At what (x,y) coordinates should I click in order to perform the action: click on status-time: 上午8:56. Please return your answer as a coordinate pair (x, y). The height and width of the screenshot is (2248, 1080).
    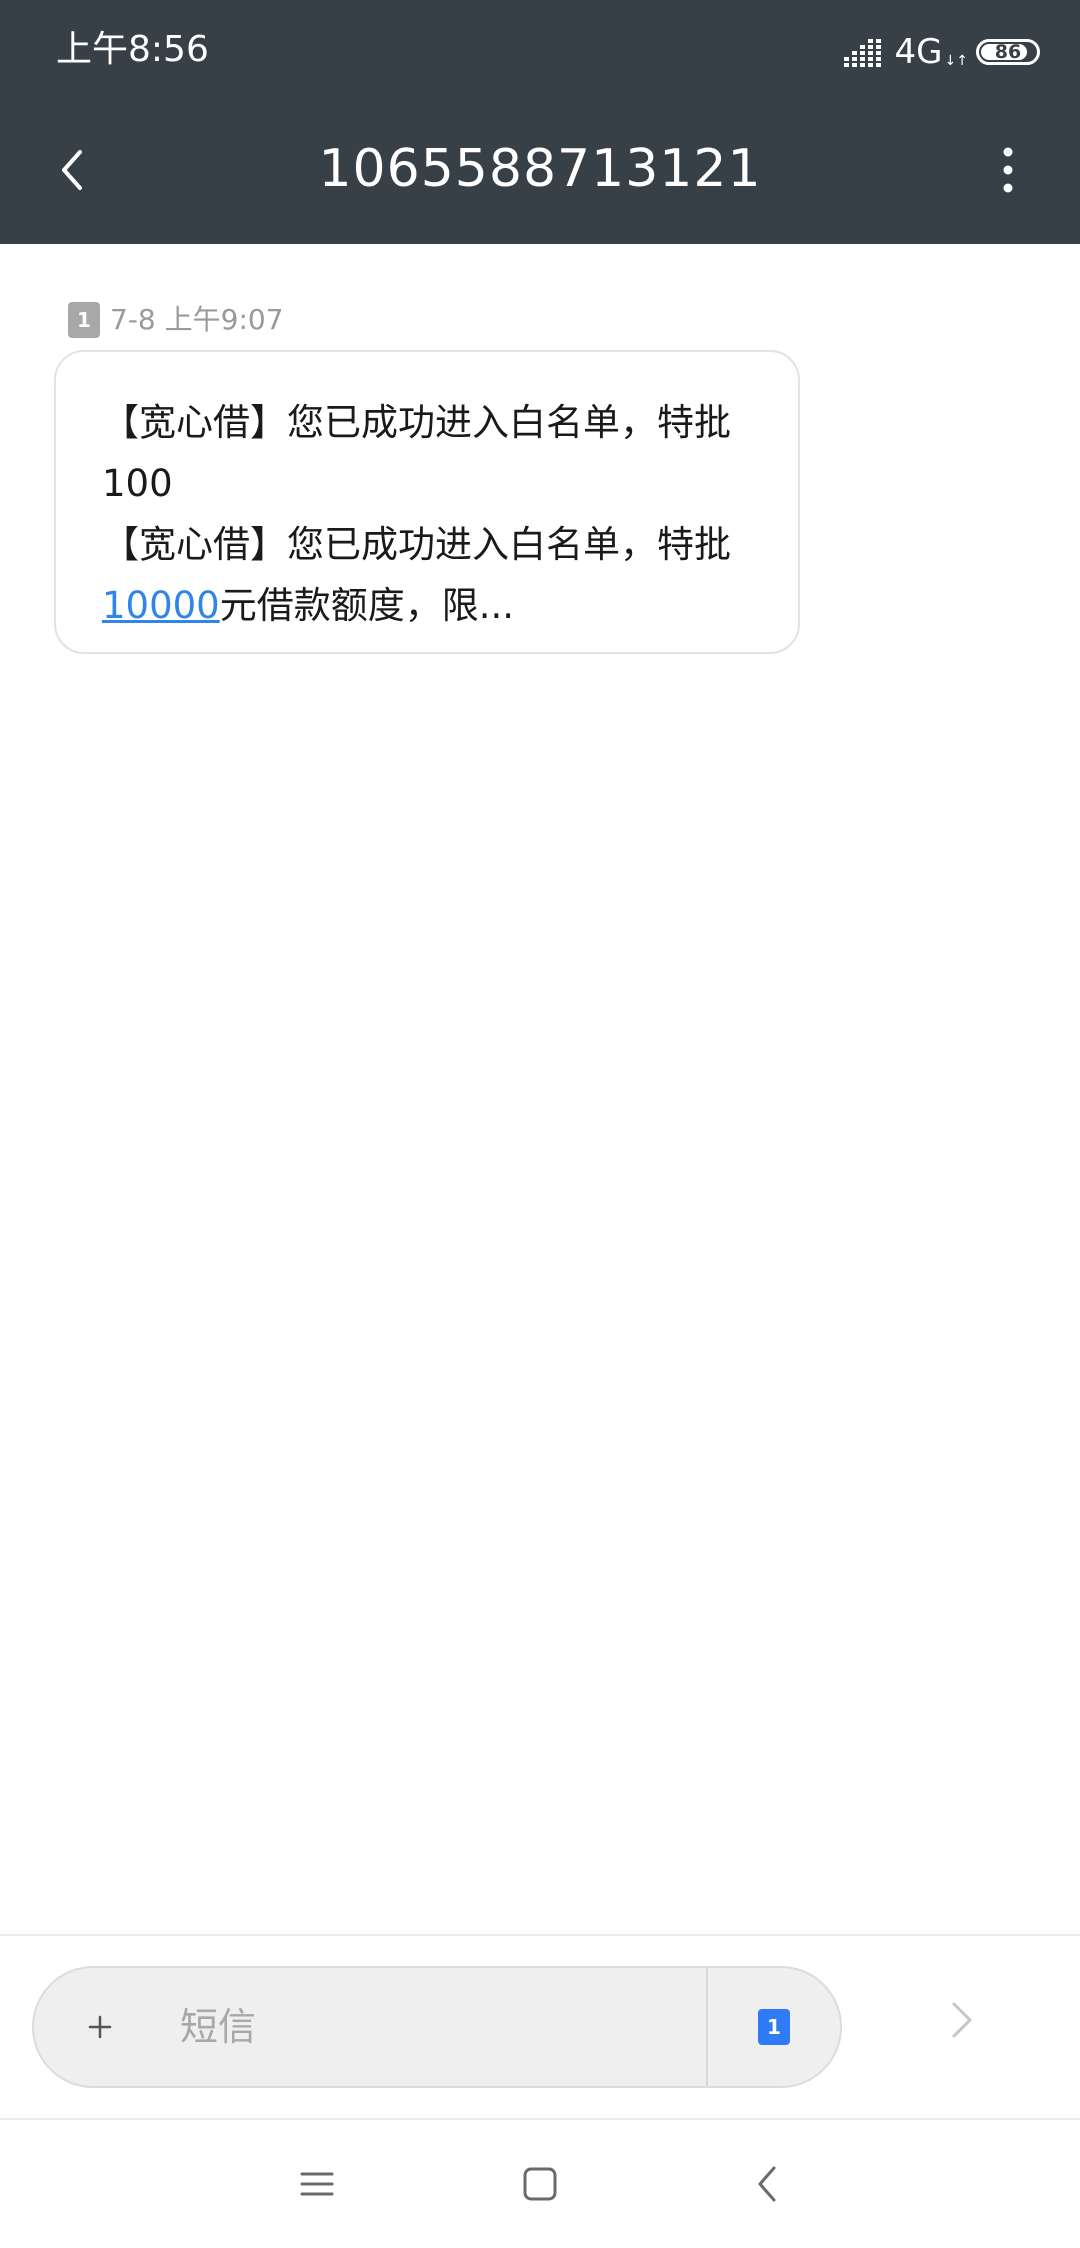
    Looking at the image, I should click on (132, 49).